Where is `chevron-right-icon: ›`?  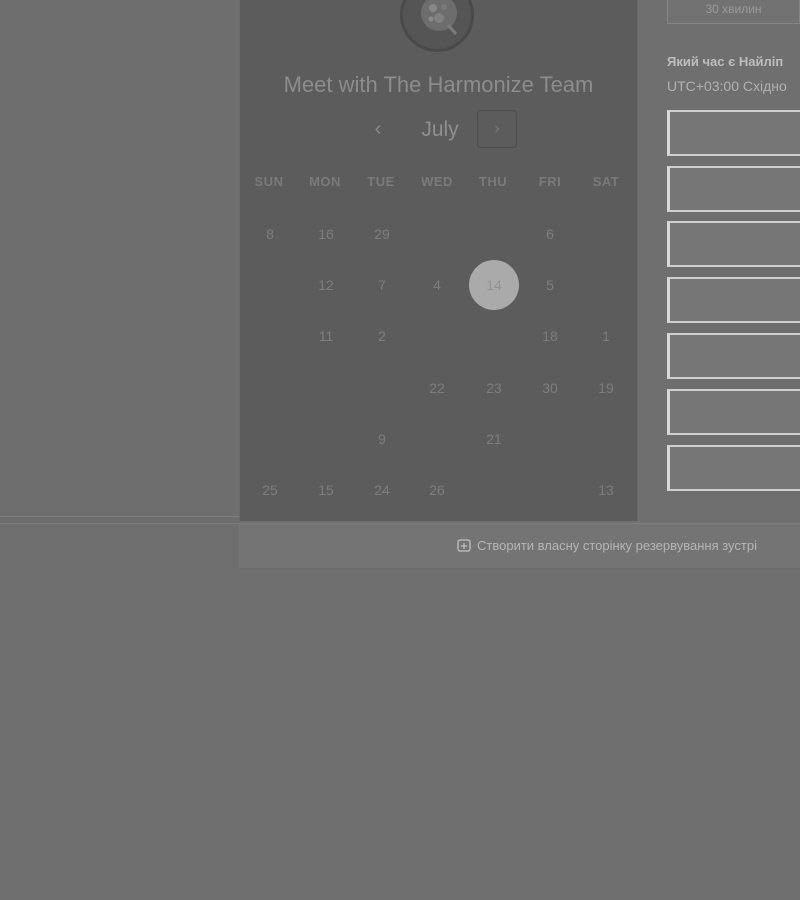
chevron-right-icon: › is located at coordinates (497, 128).